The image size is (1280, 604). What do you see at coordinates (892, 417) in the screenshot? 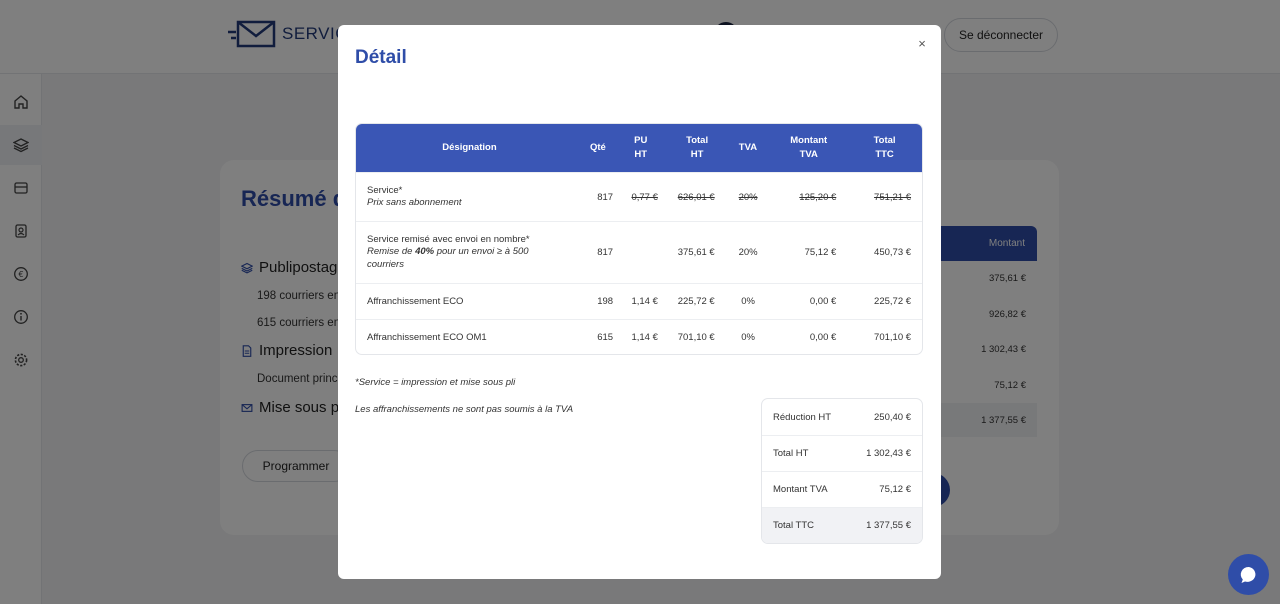
I see `summary-value: 250,40 €` at bounding box center [892, 417].